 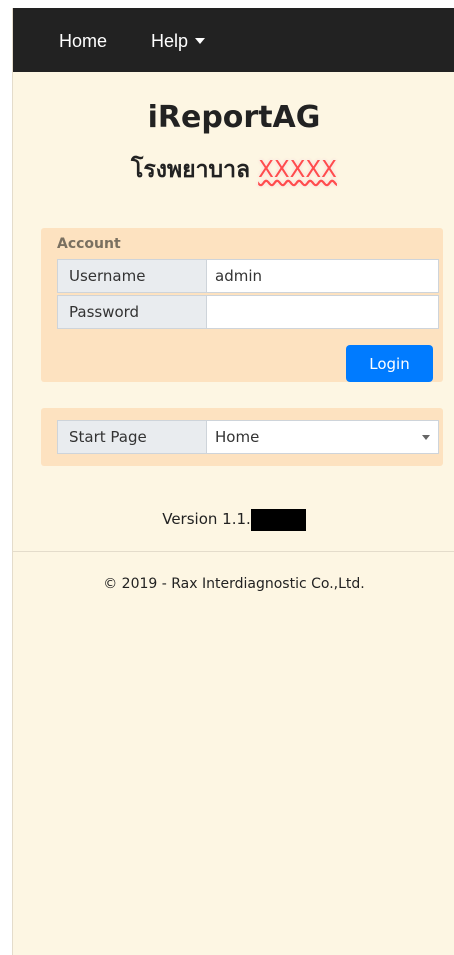 I want to click on start-page-panel: Start Page Home, so click(x=242, y=437).